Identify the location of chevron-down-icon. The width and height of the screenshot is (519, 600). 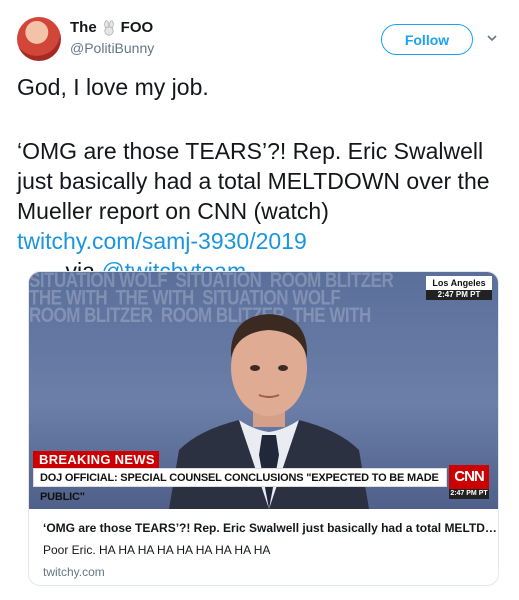
(492, 38).